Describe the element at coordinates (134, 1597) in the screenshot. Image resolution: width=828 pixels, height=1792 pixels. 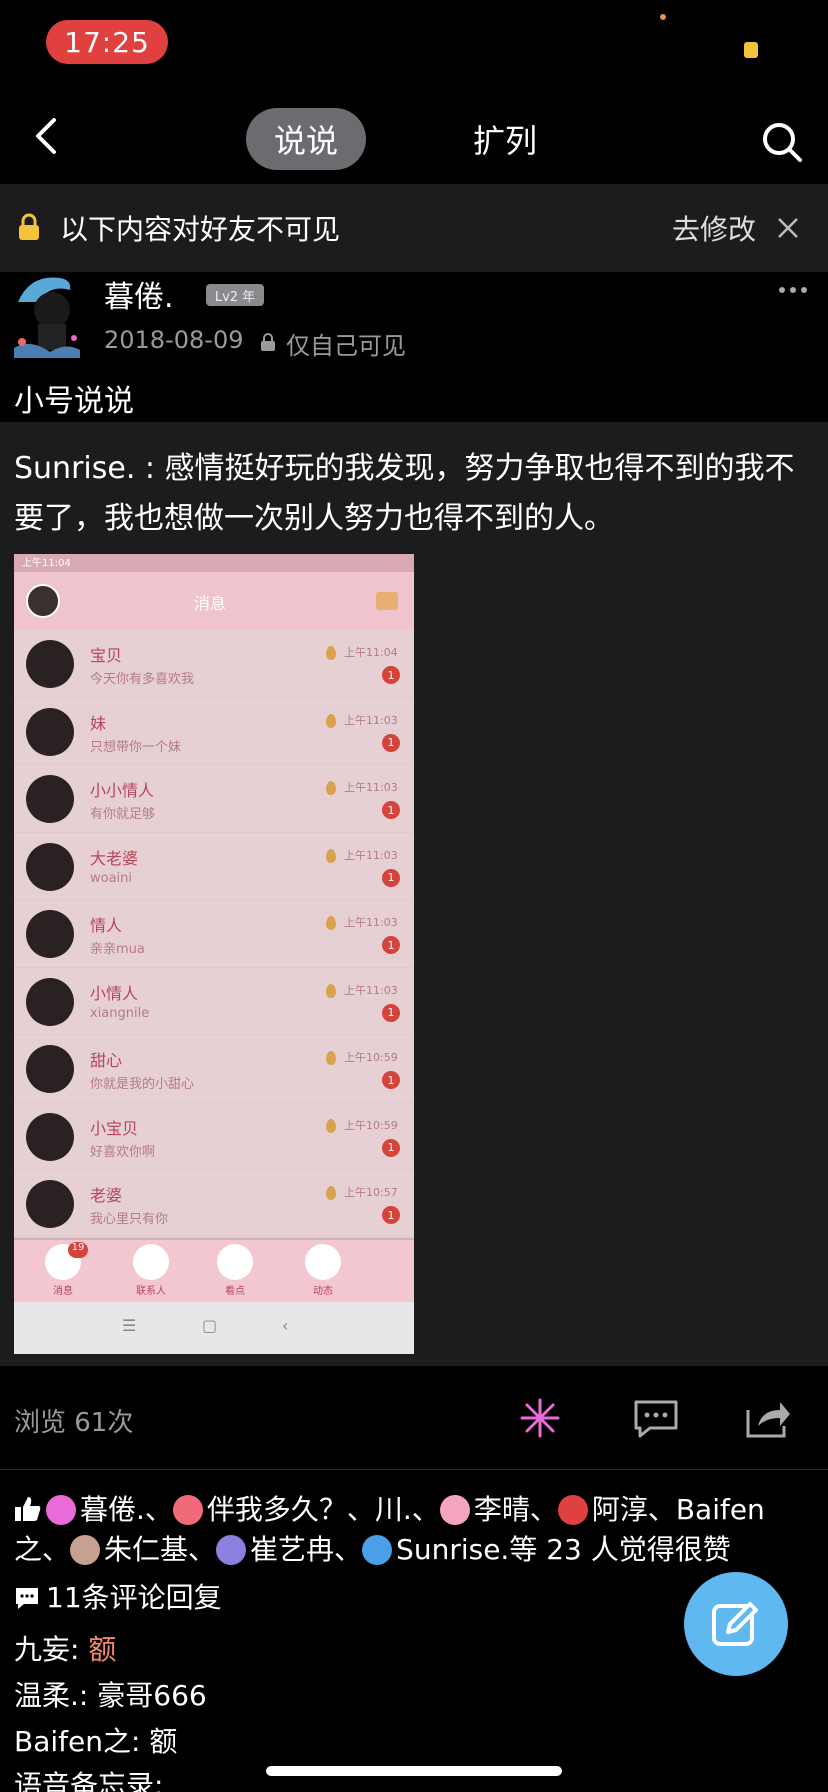
I see `comment-count-label: 11条评论回复` at that location.